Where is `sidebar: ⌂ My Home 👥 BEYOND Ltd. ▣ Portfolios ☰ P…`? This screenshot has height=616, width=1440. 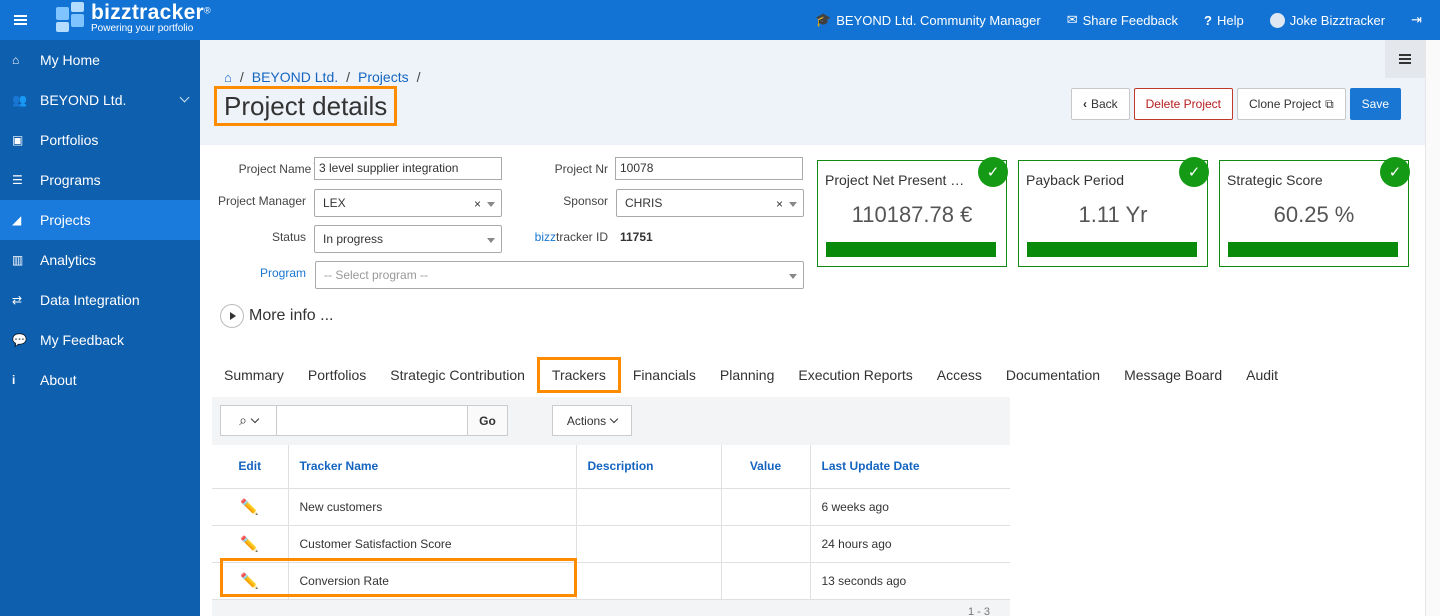 sidebar: ⌂ My Home 👥 BEYOND Ltd. ▣ Portfolios ☰ P… is located at coordinates (100, 328).